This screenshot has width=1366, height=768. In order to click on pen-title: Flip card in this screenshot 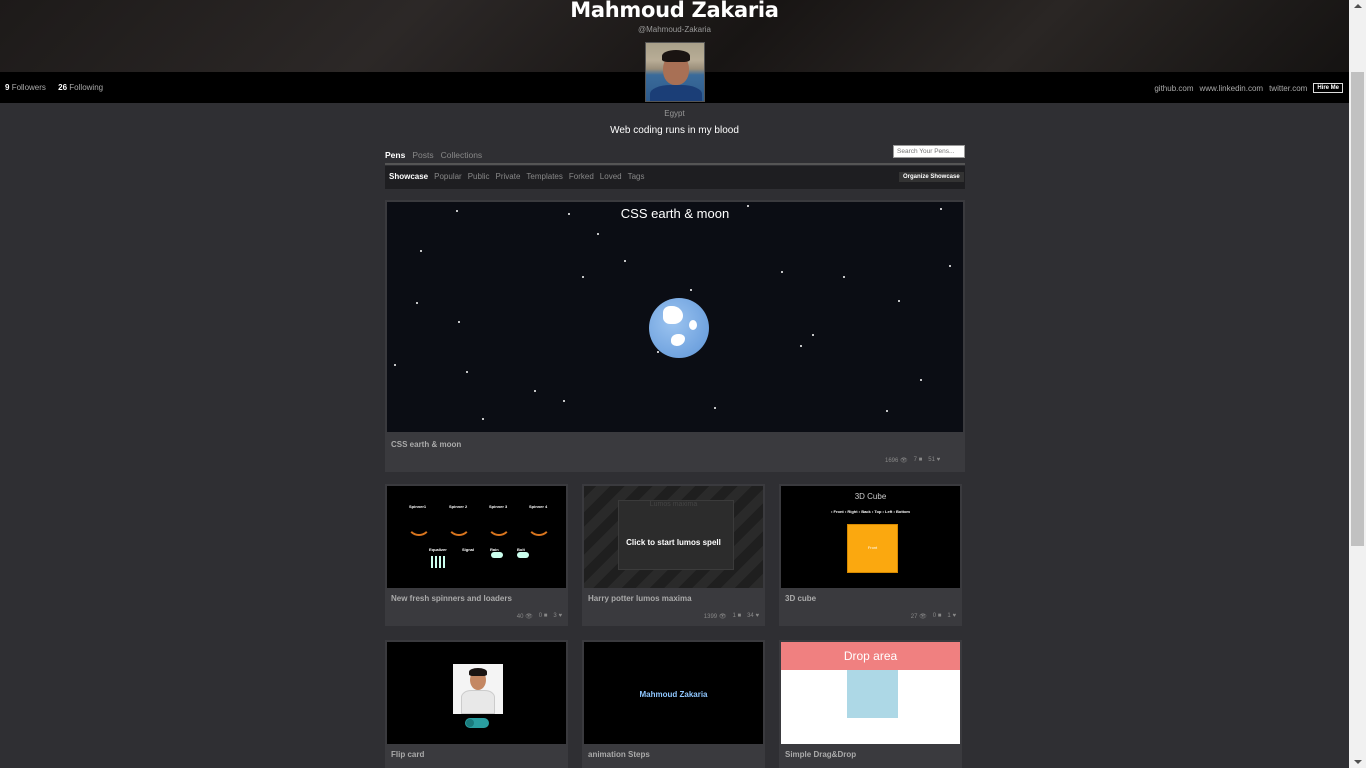, I will do `click(407, 754)`.